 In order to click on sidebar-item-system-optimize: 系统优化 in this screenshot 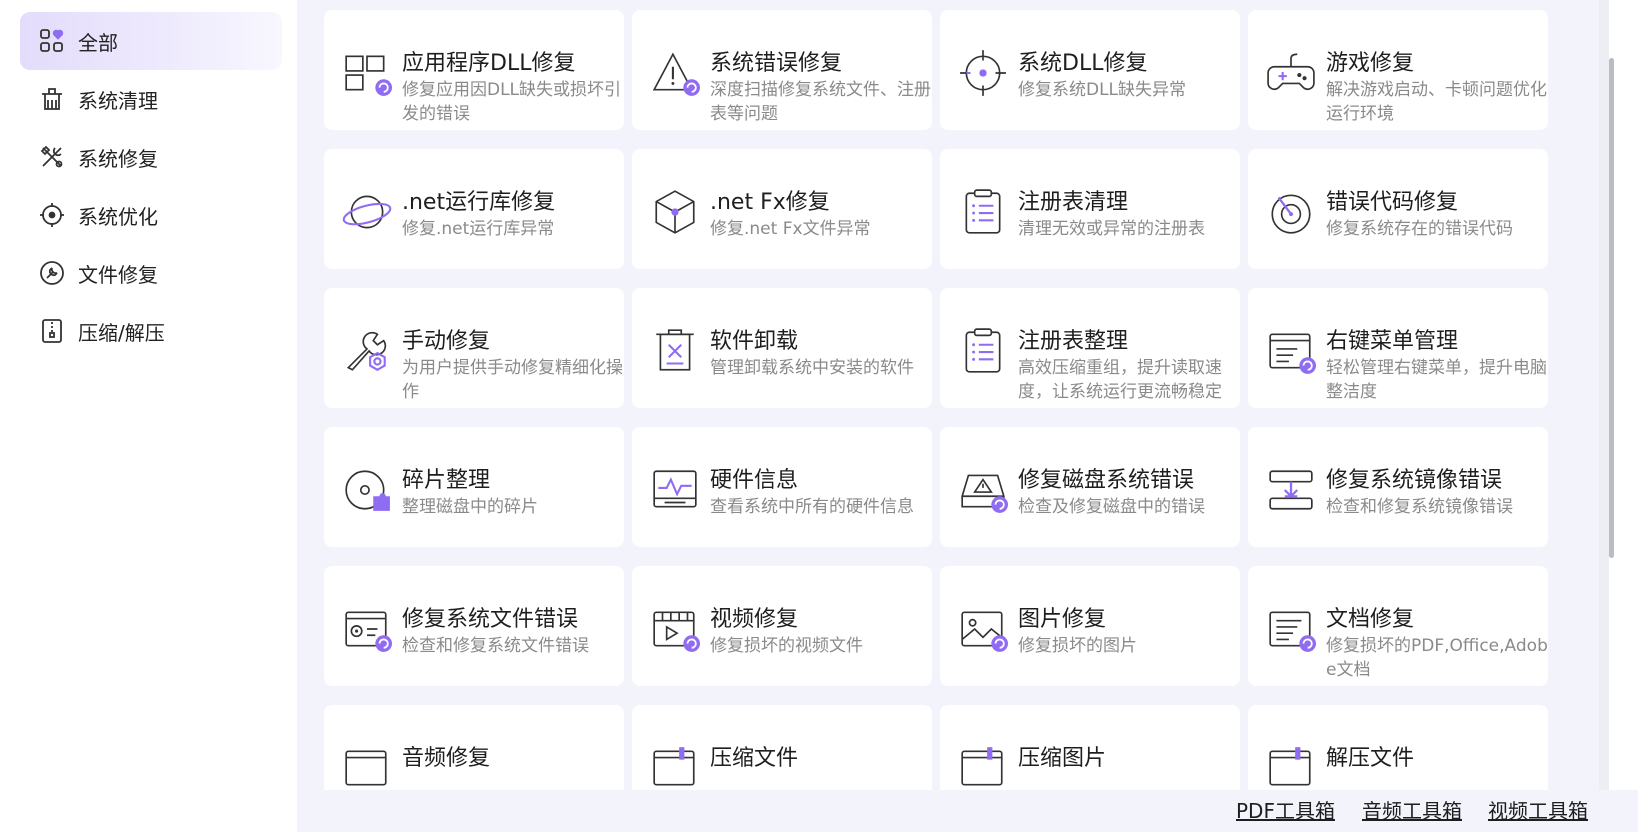, I will do `click(151, 215)`.